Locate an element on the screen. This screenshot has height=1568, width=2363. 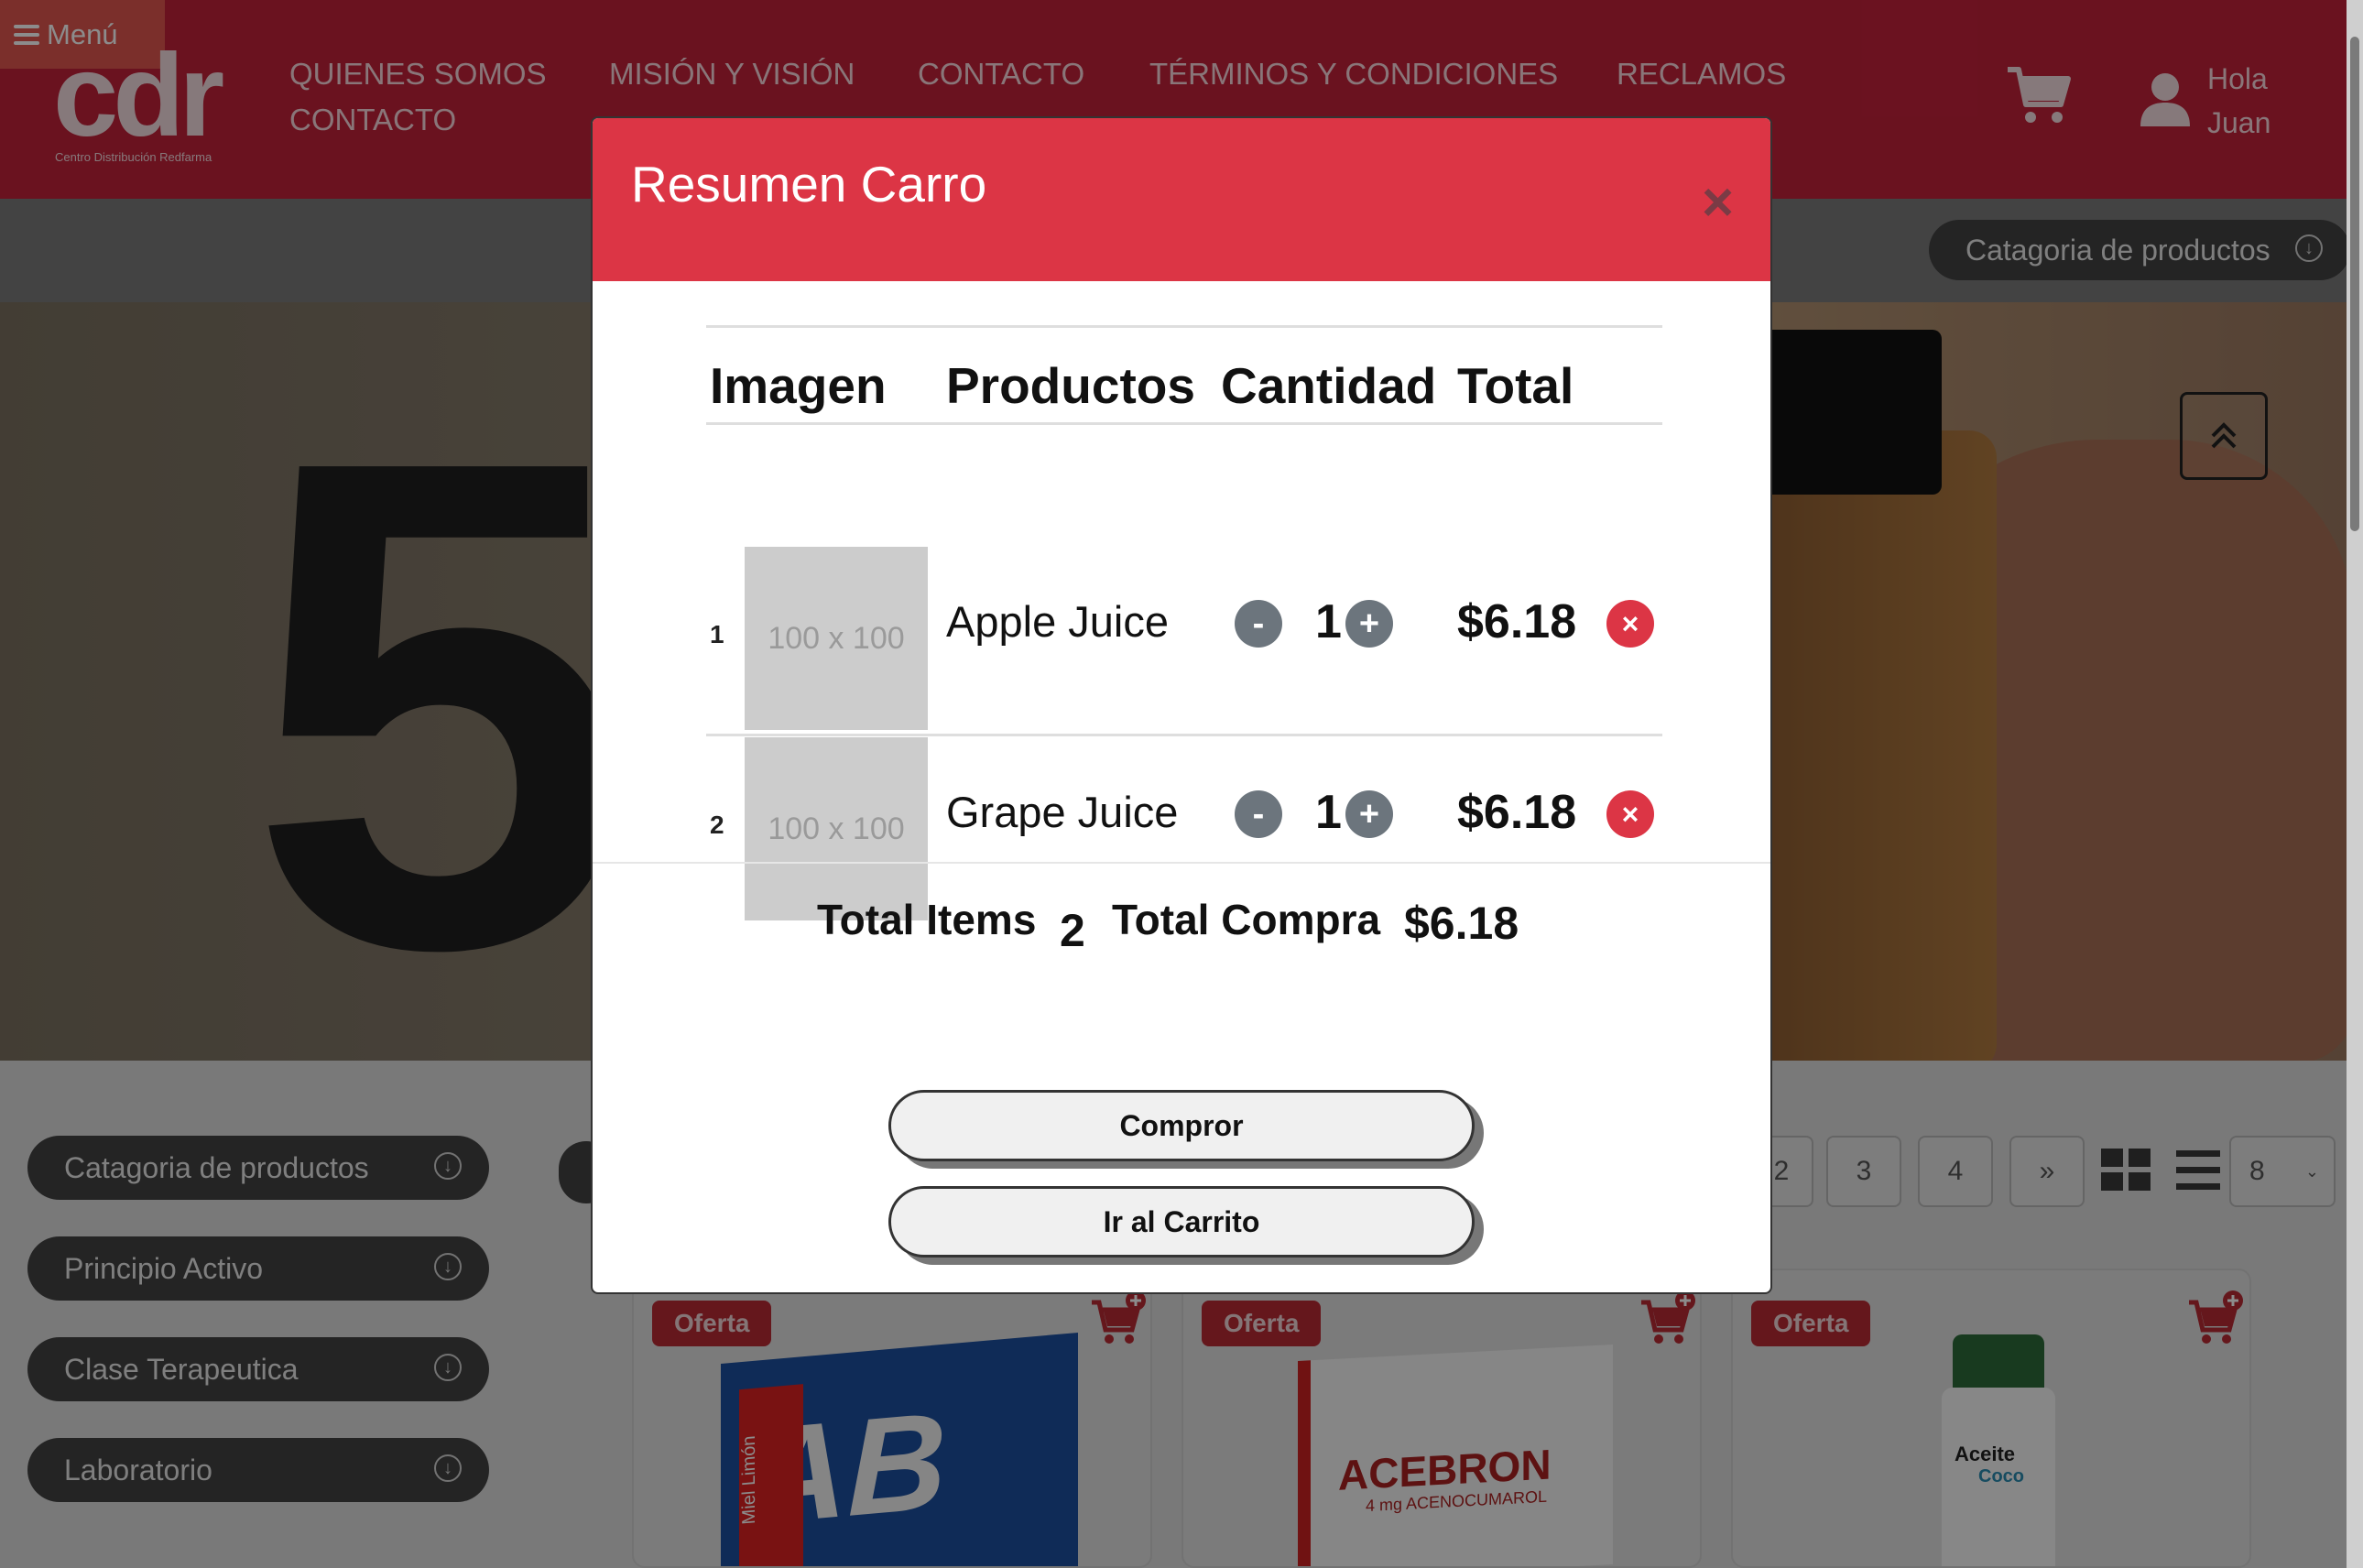
buy-button: Compror is located at coordinates (1182, 1125).